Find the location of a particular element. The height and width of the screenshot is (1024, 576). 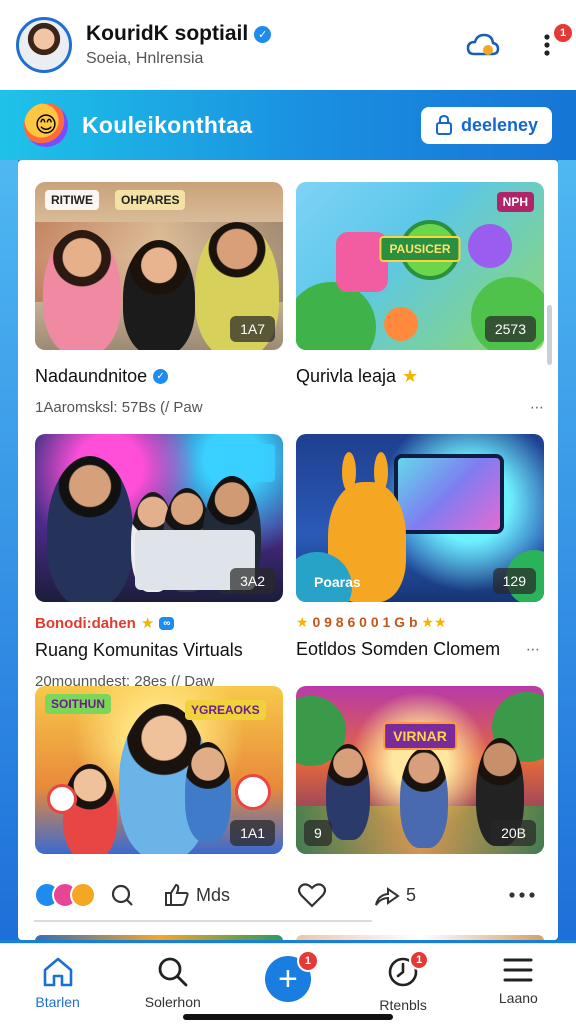

post-card: VIRNAR 9 20B is located at coordinates (420, 770).